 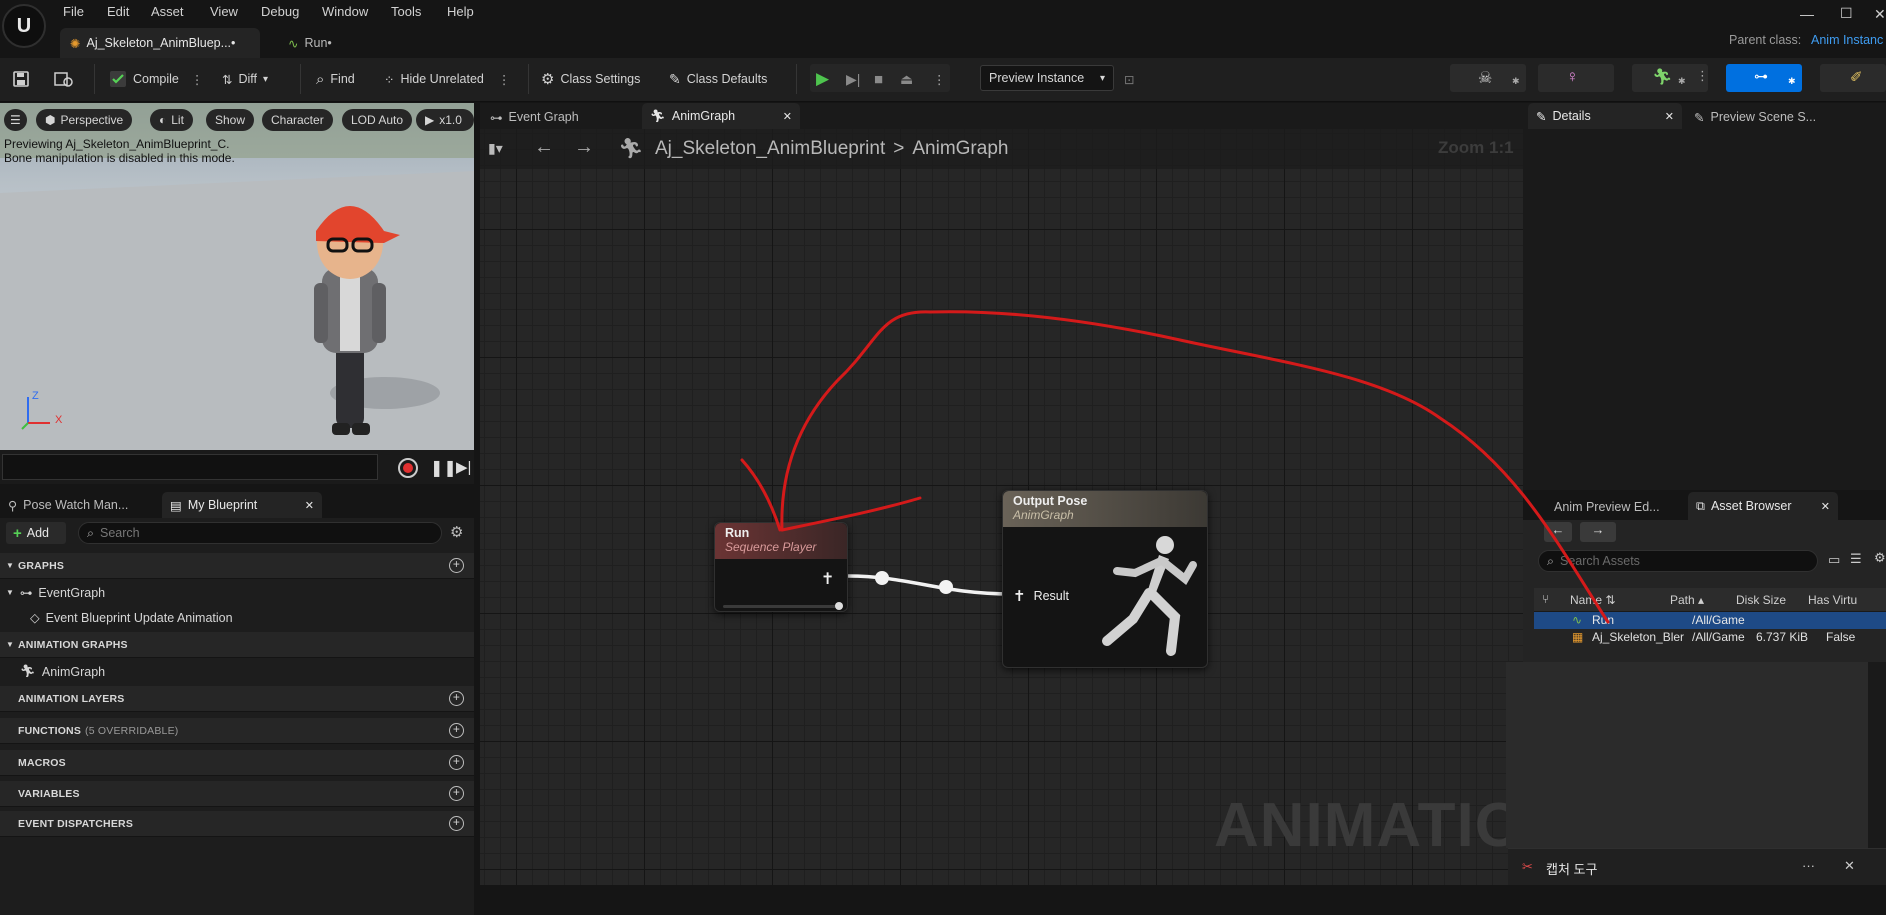 I want to click on compile-options-icon: ⋮, so click(x=197, y=79).